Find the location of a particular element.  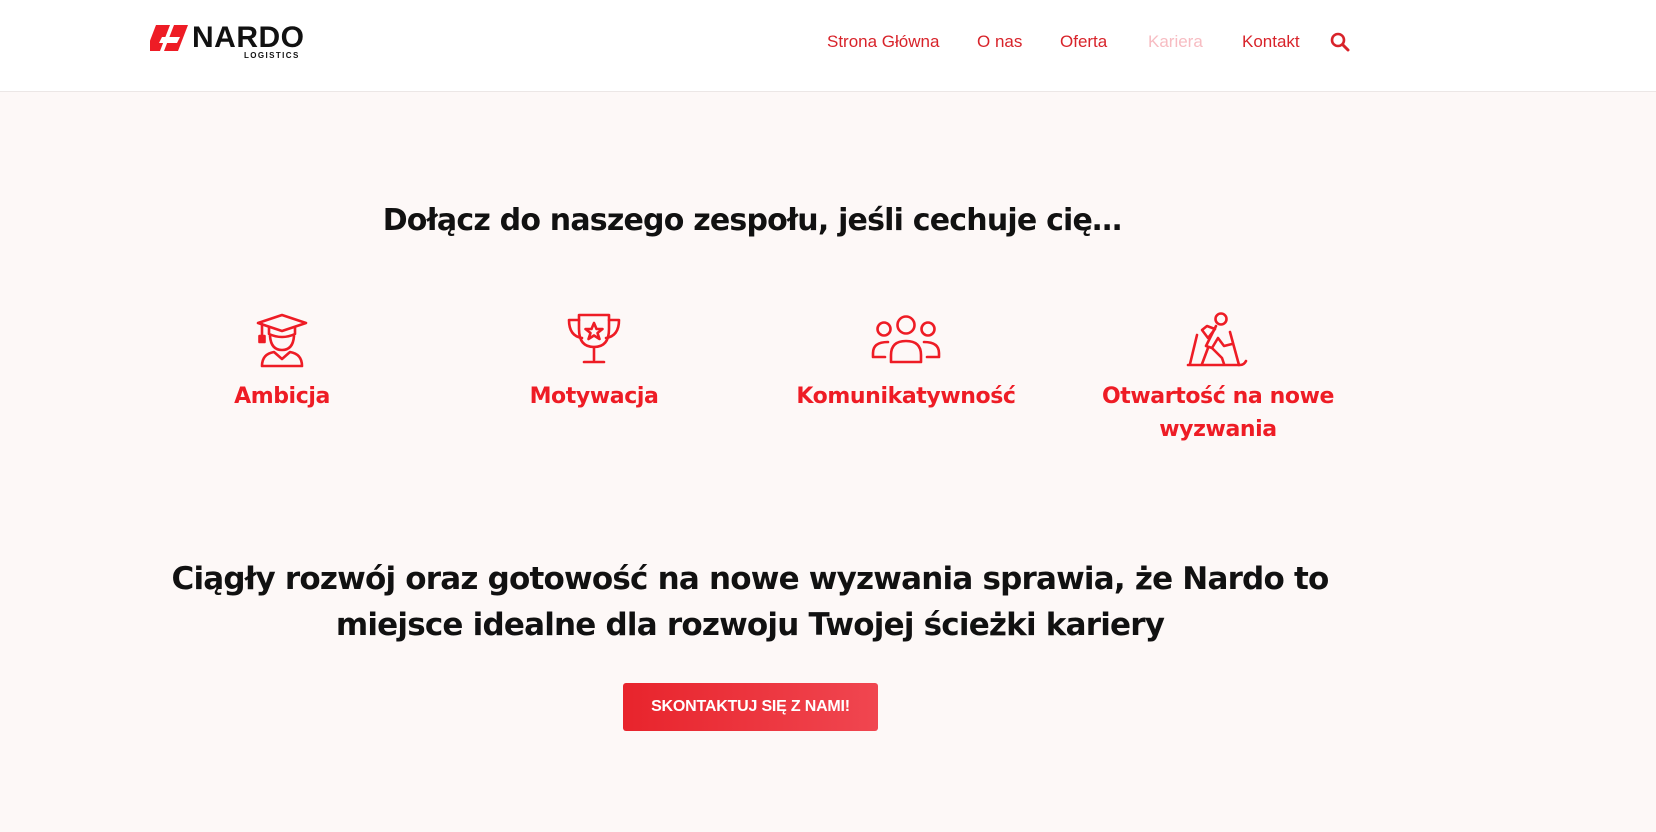

trait-openness: Otwartość na nowe wyzwania is located at coordinates (1218, 379).